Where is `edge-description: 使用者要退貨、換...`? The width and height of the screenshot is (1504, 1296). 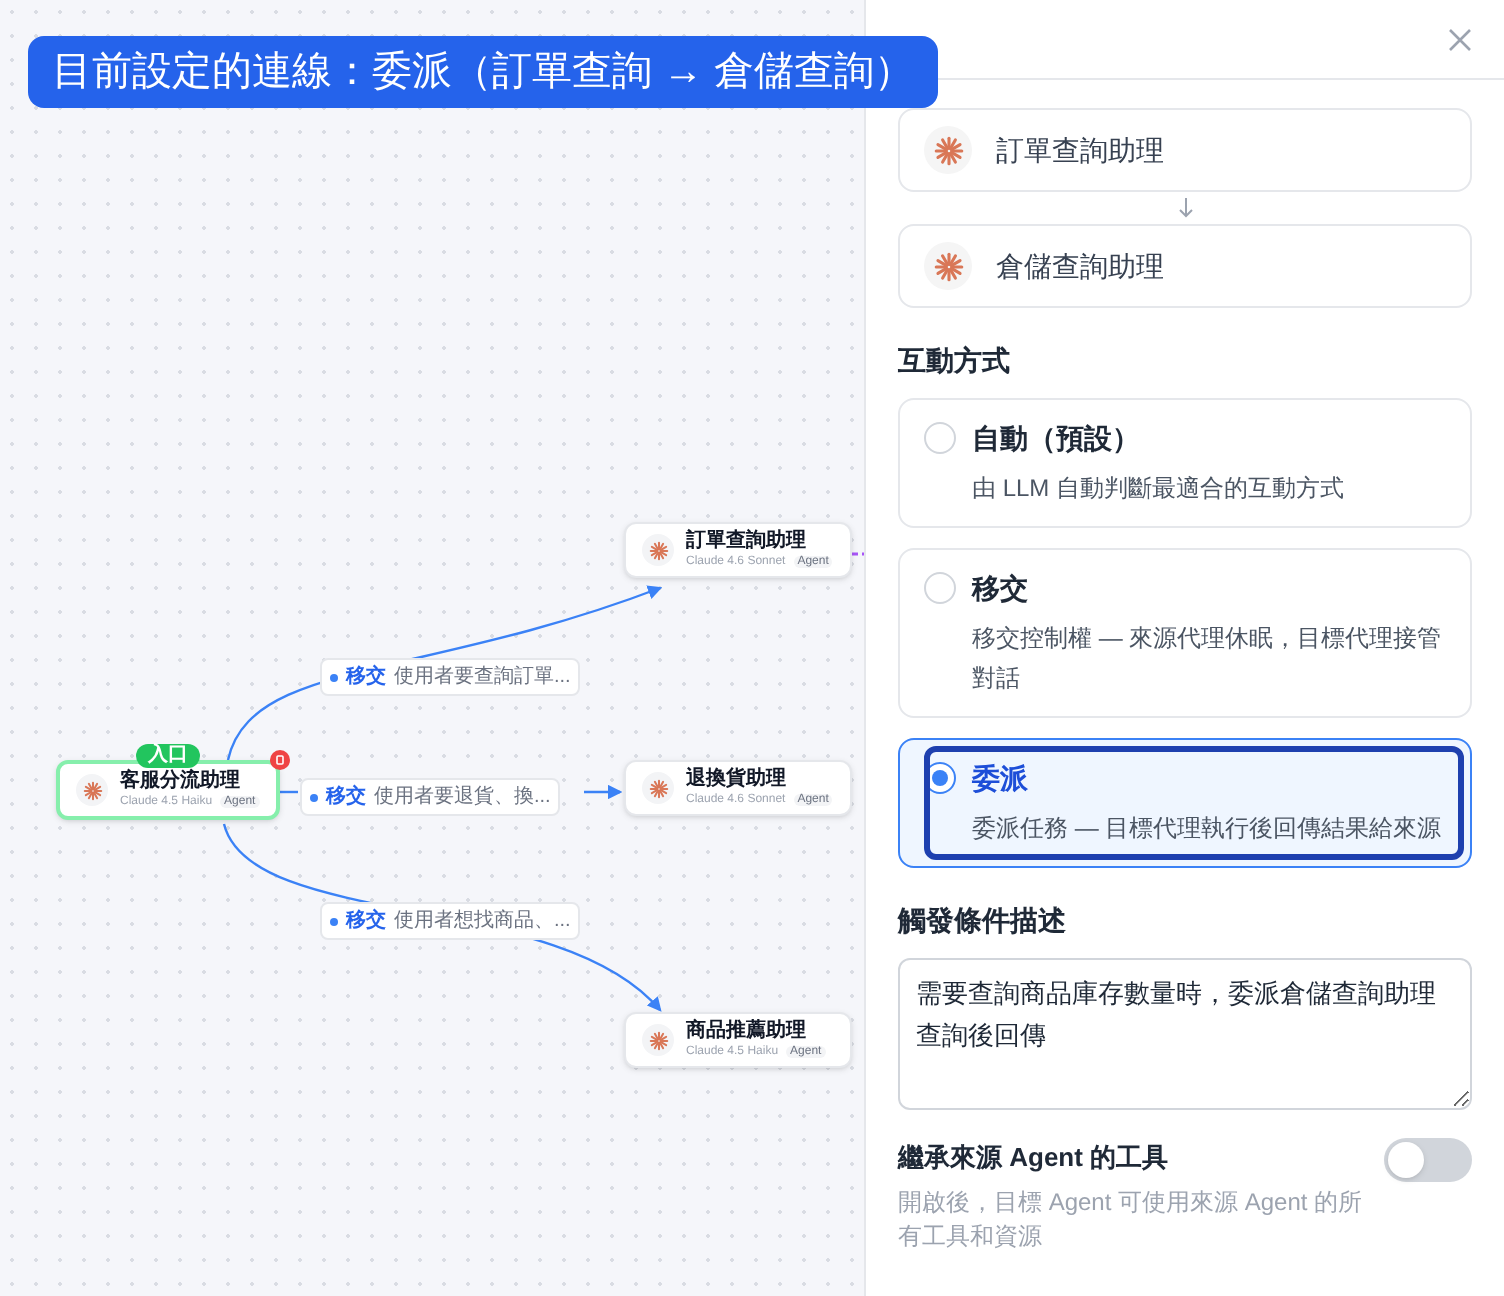
edge-description: 使用者要退貨、換... is located at coordinates (462, 797).